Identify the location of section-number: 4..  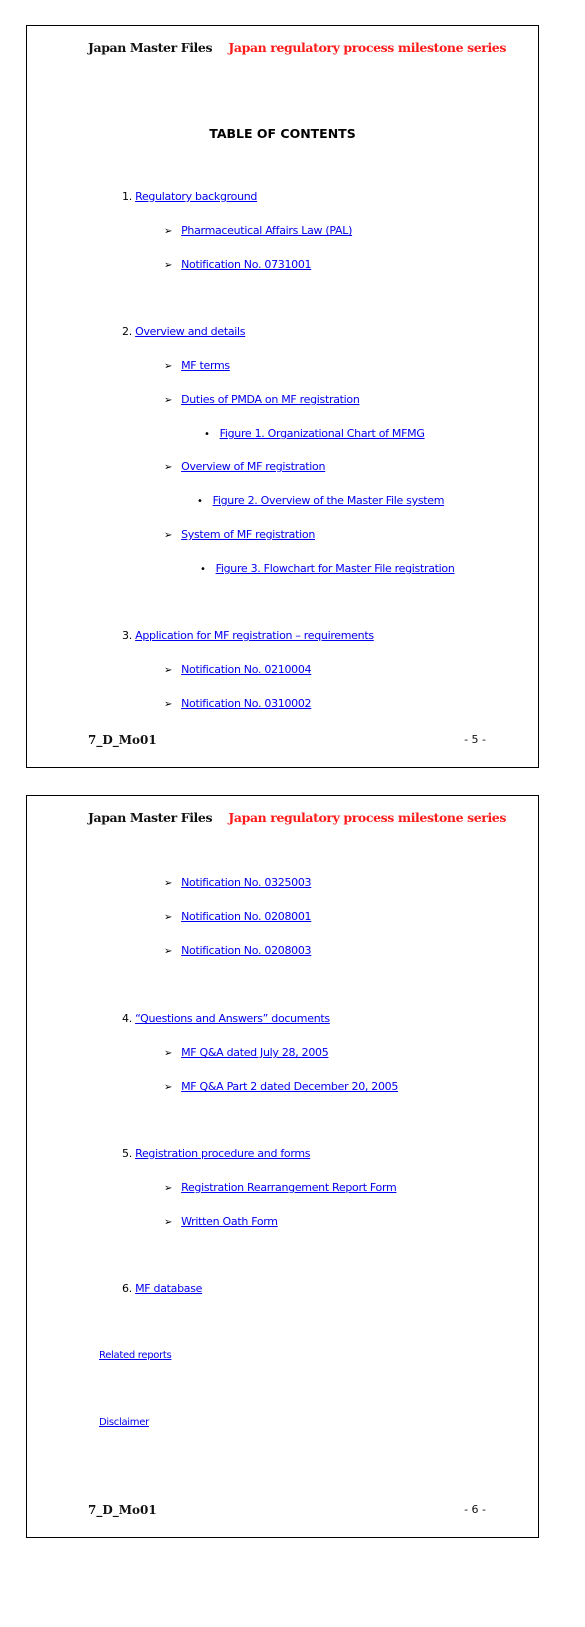
(127, 1018).